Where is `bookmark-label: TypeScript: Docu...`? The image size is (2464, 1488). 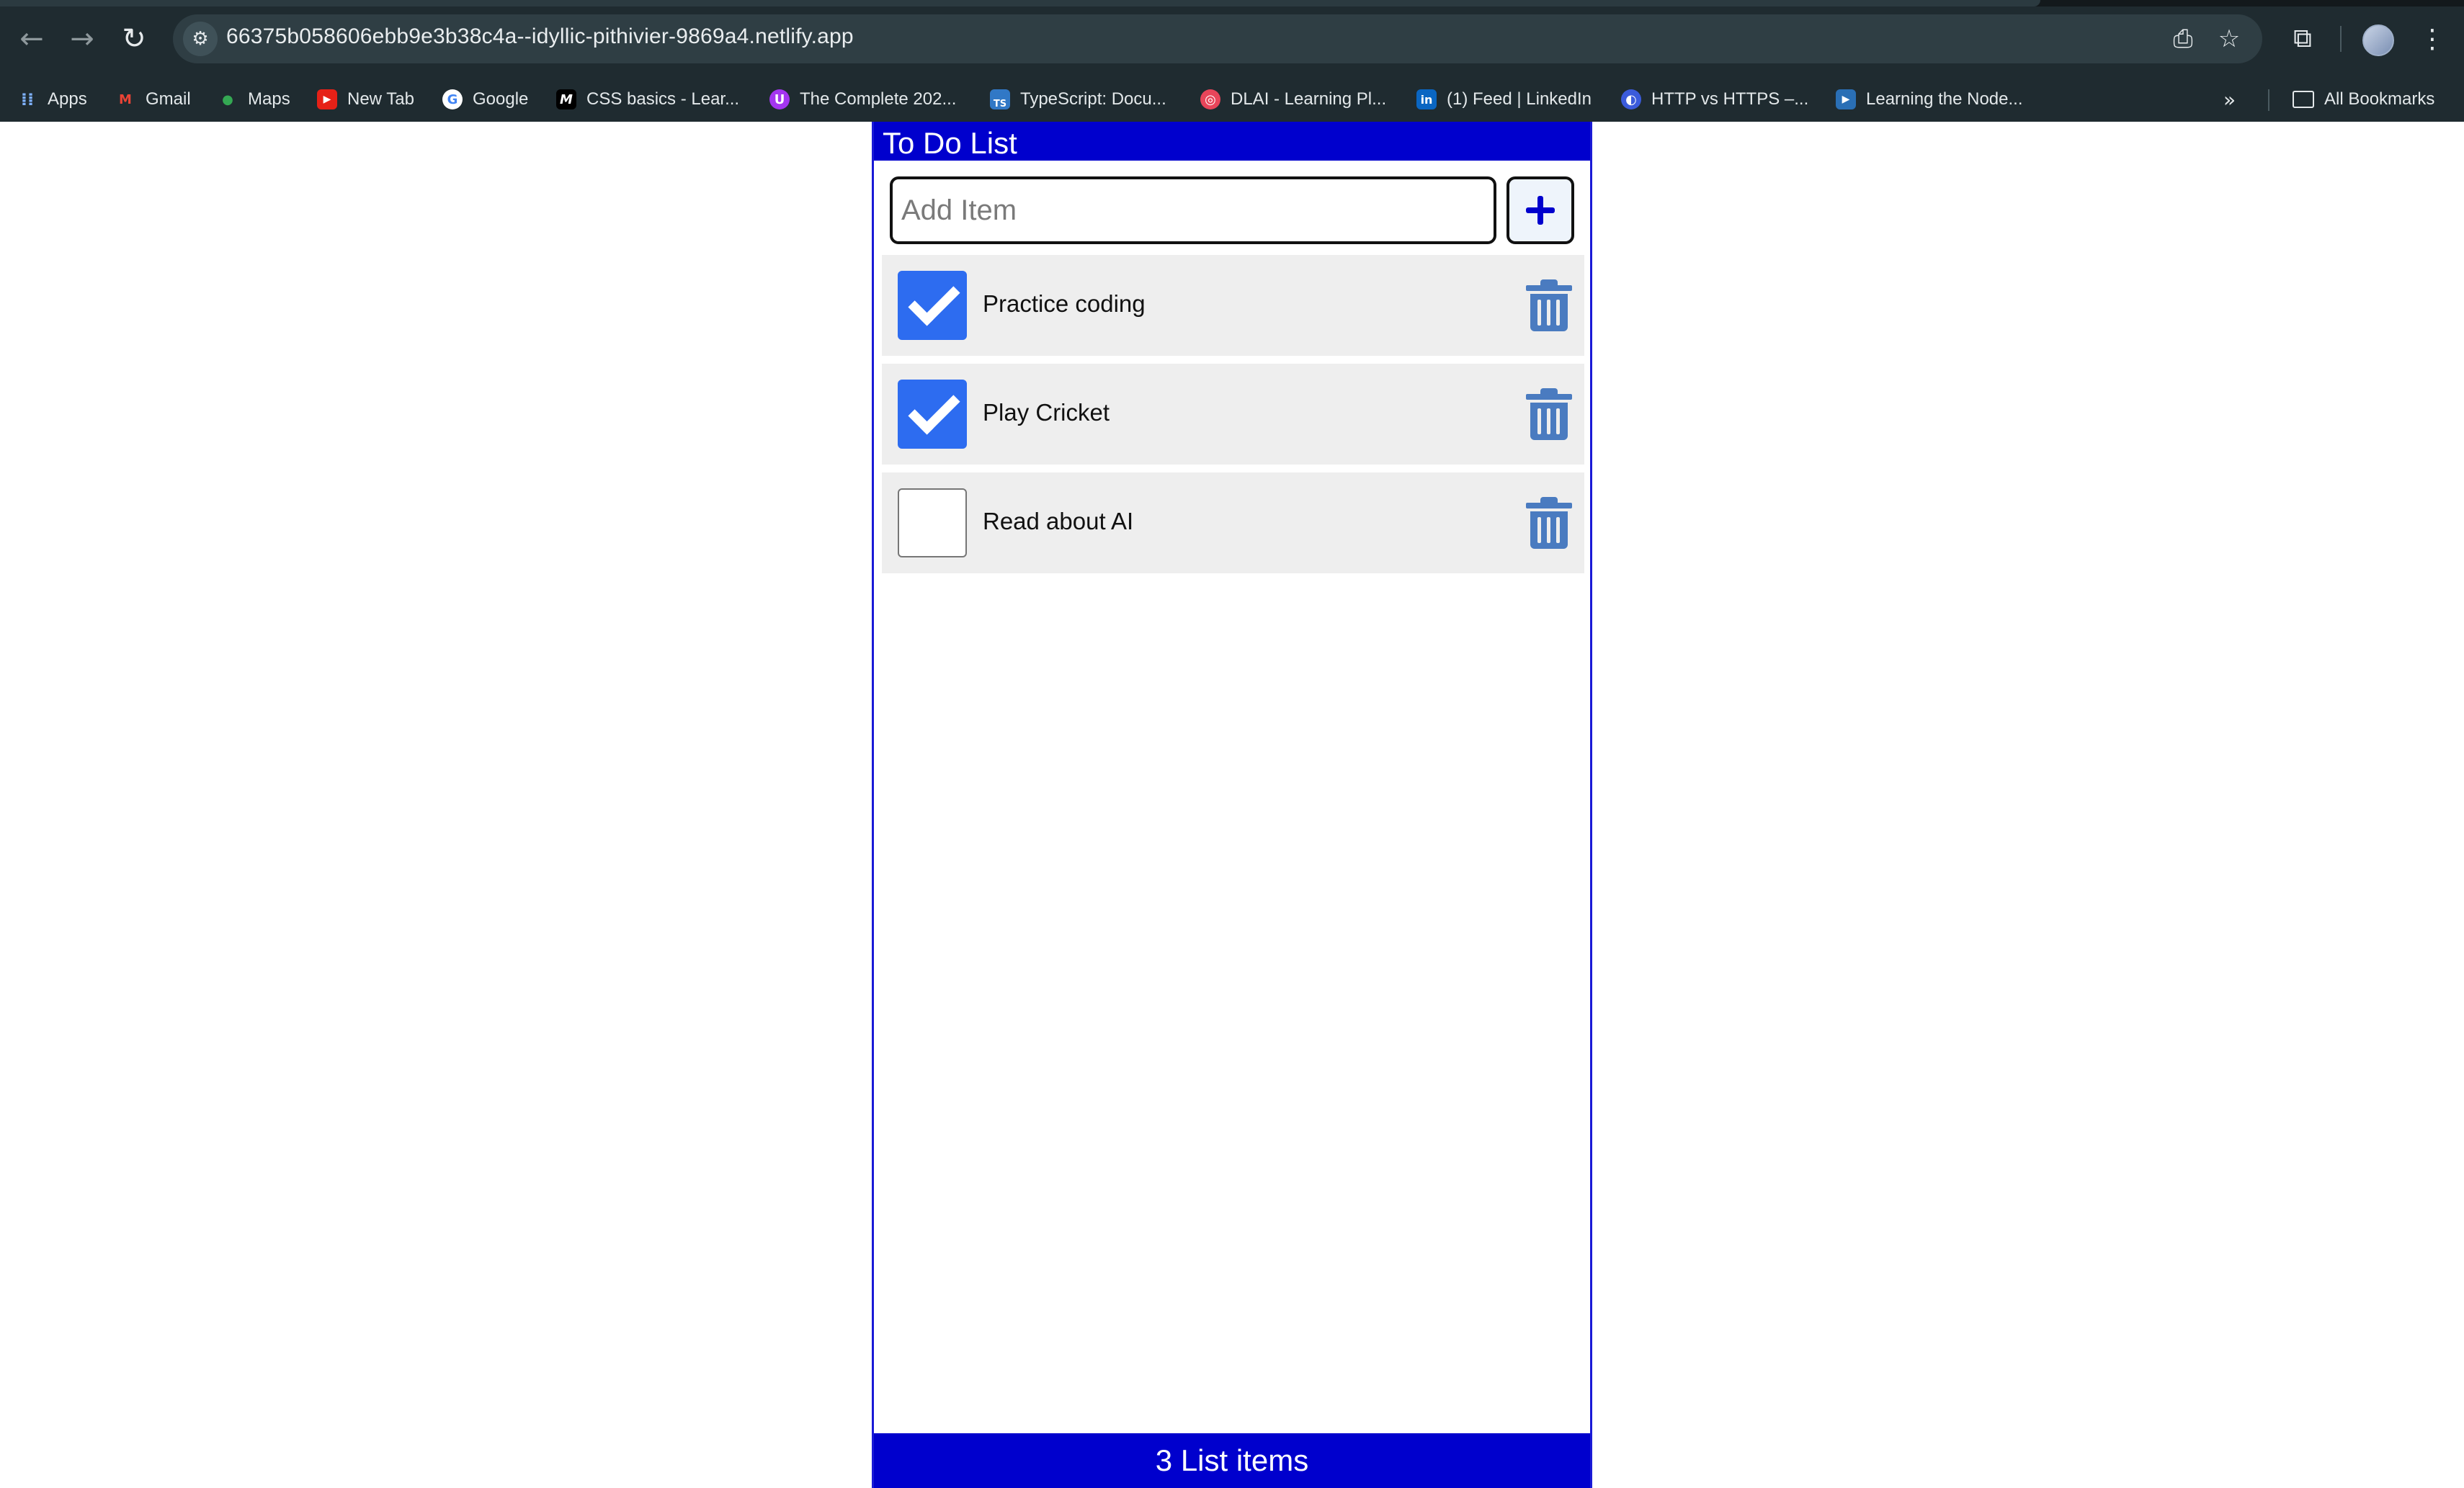
bookmark-label: TypeScript: Docu... is located at coordinates (1093, 99).